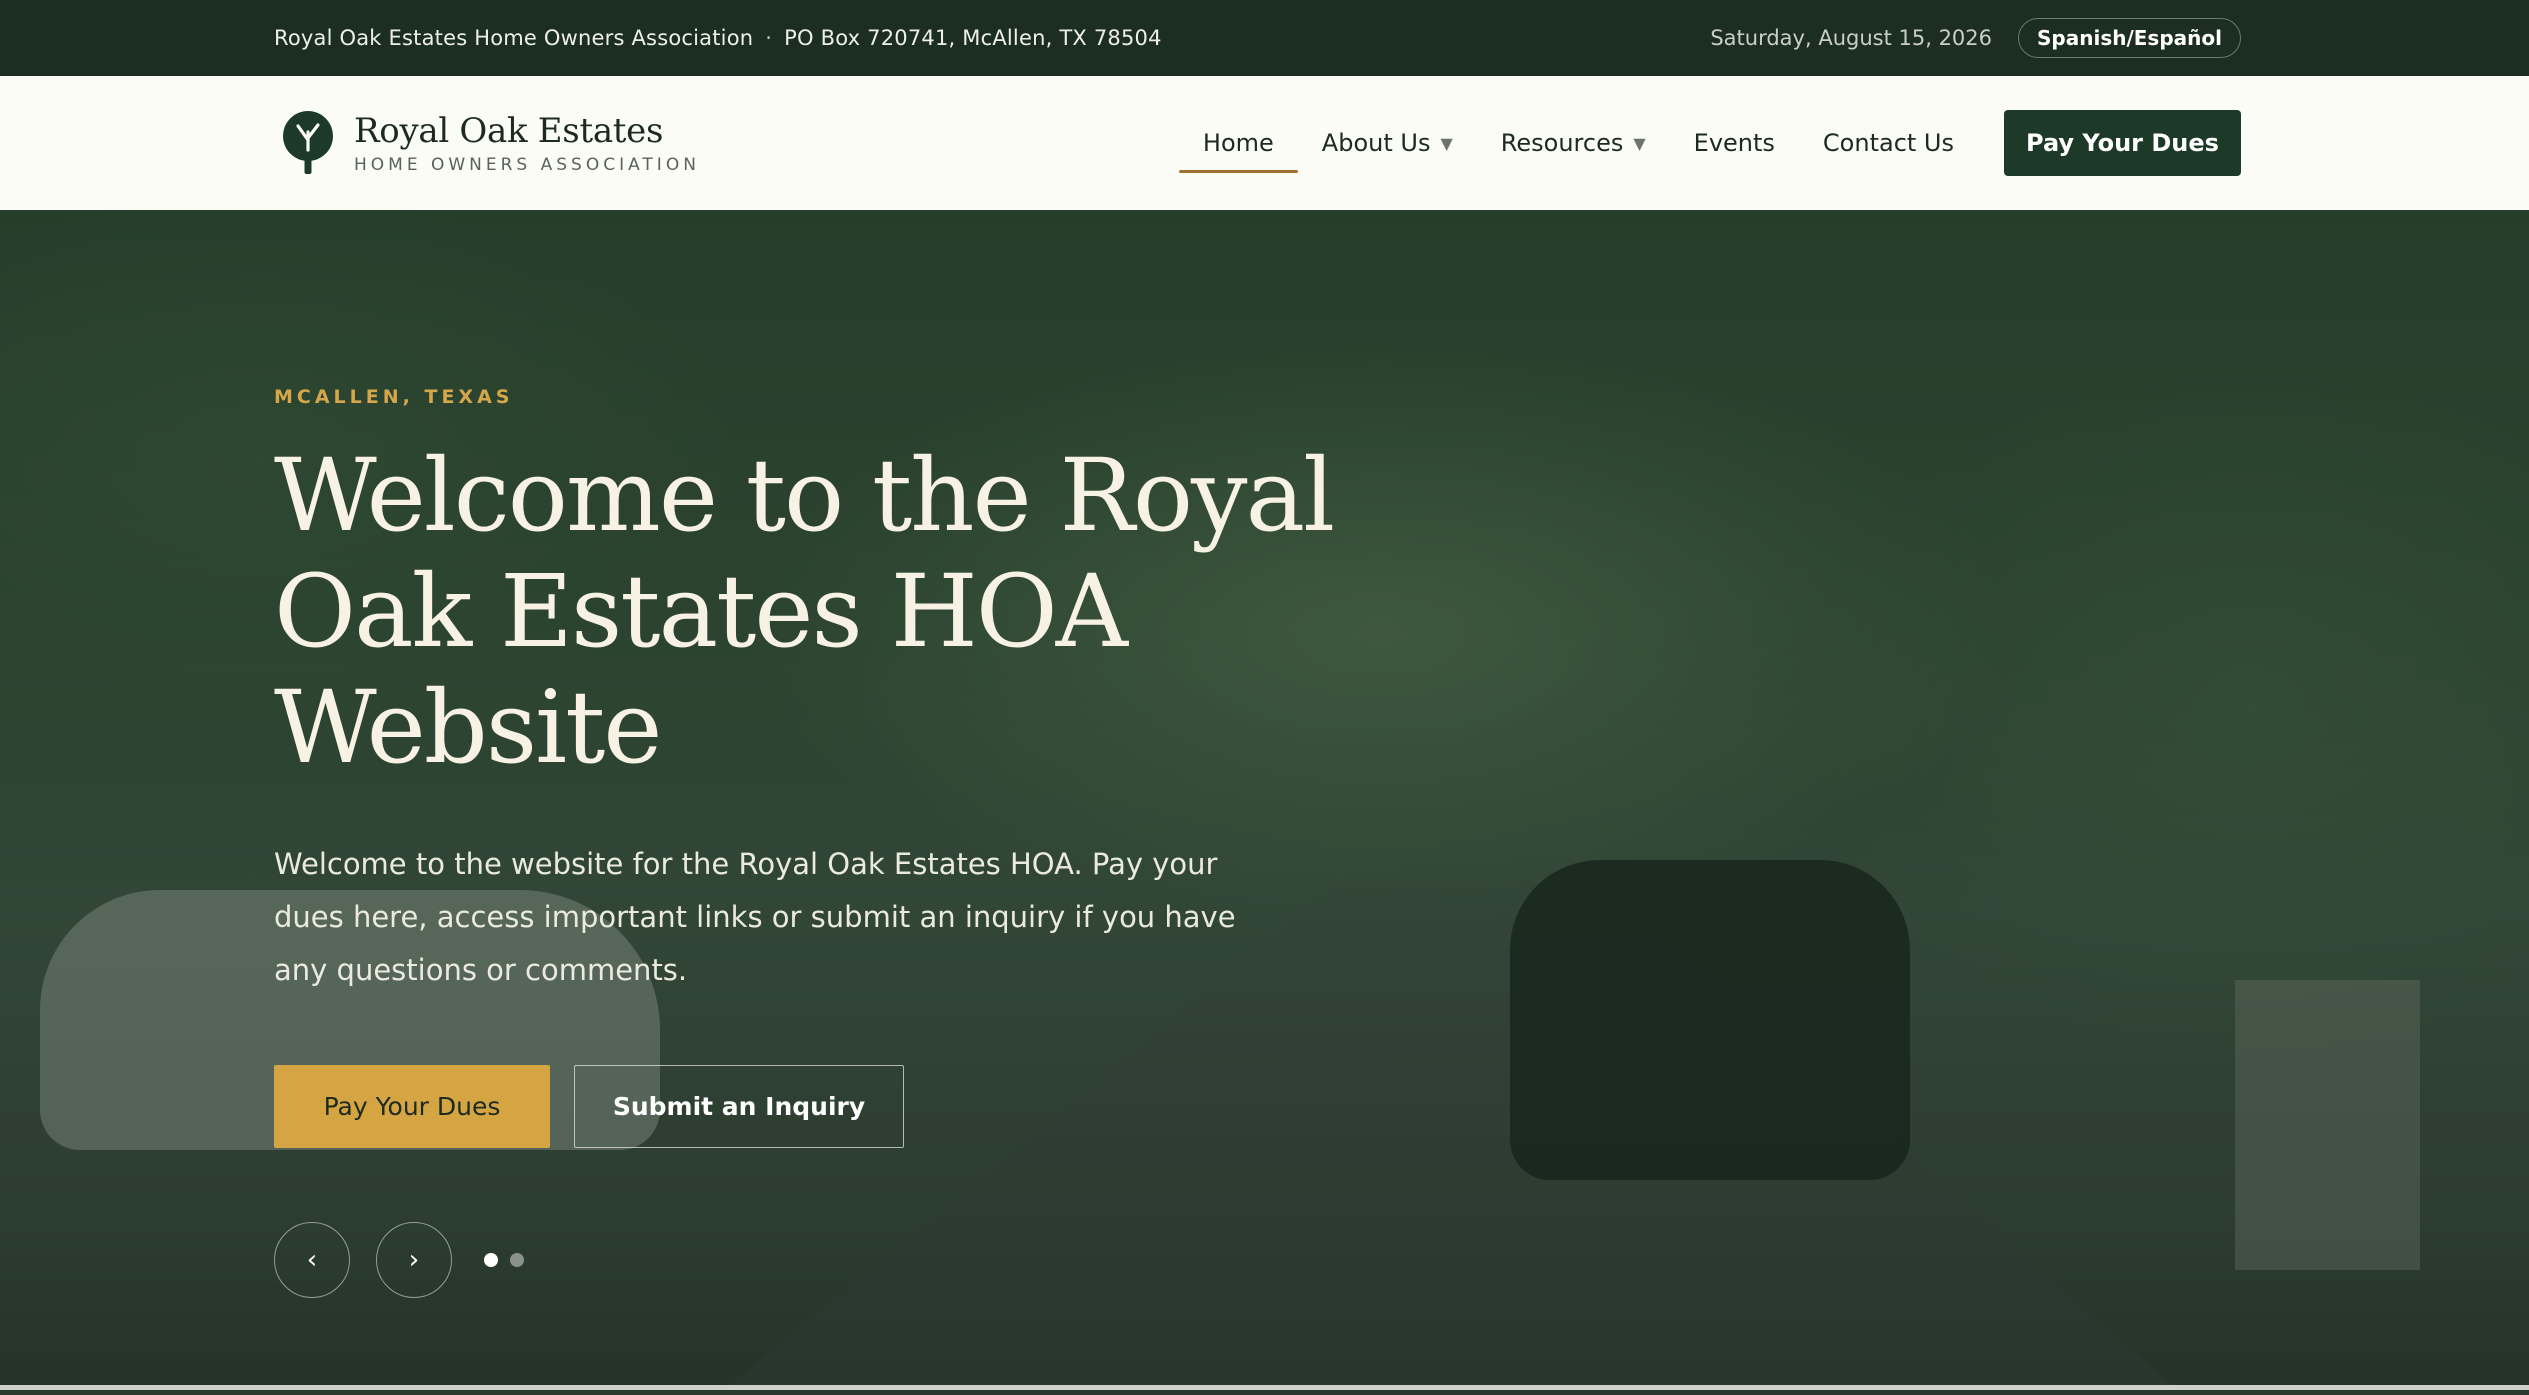 This screenshot has height=1395, width=2529. Describe the element at coordinates (1376, 143) in the screenshot. I see `nav-about-us-label: About Us` at that location.